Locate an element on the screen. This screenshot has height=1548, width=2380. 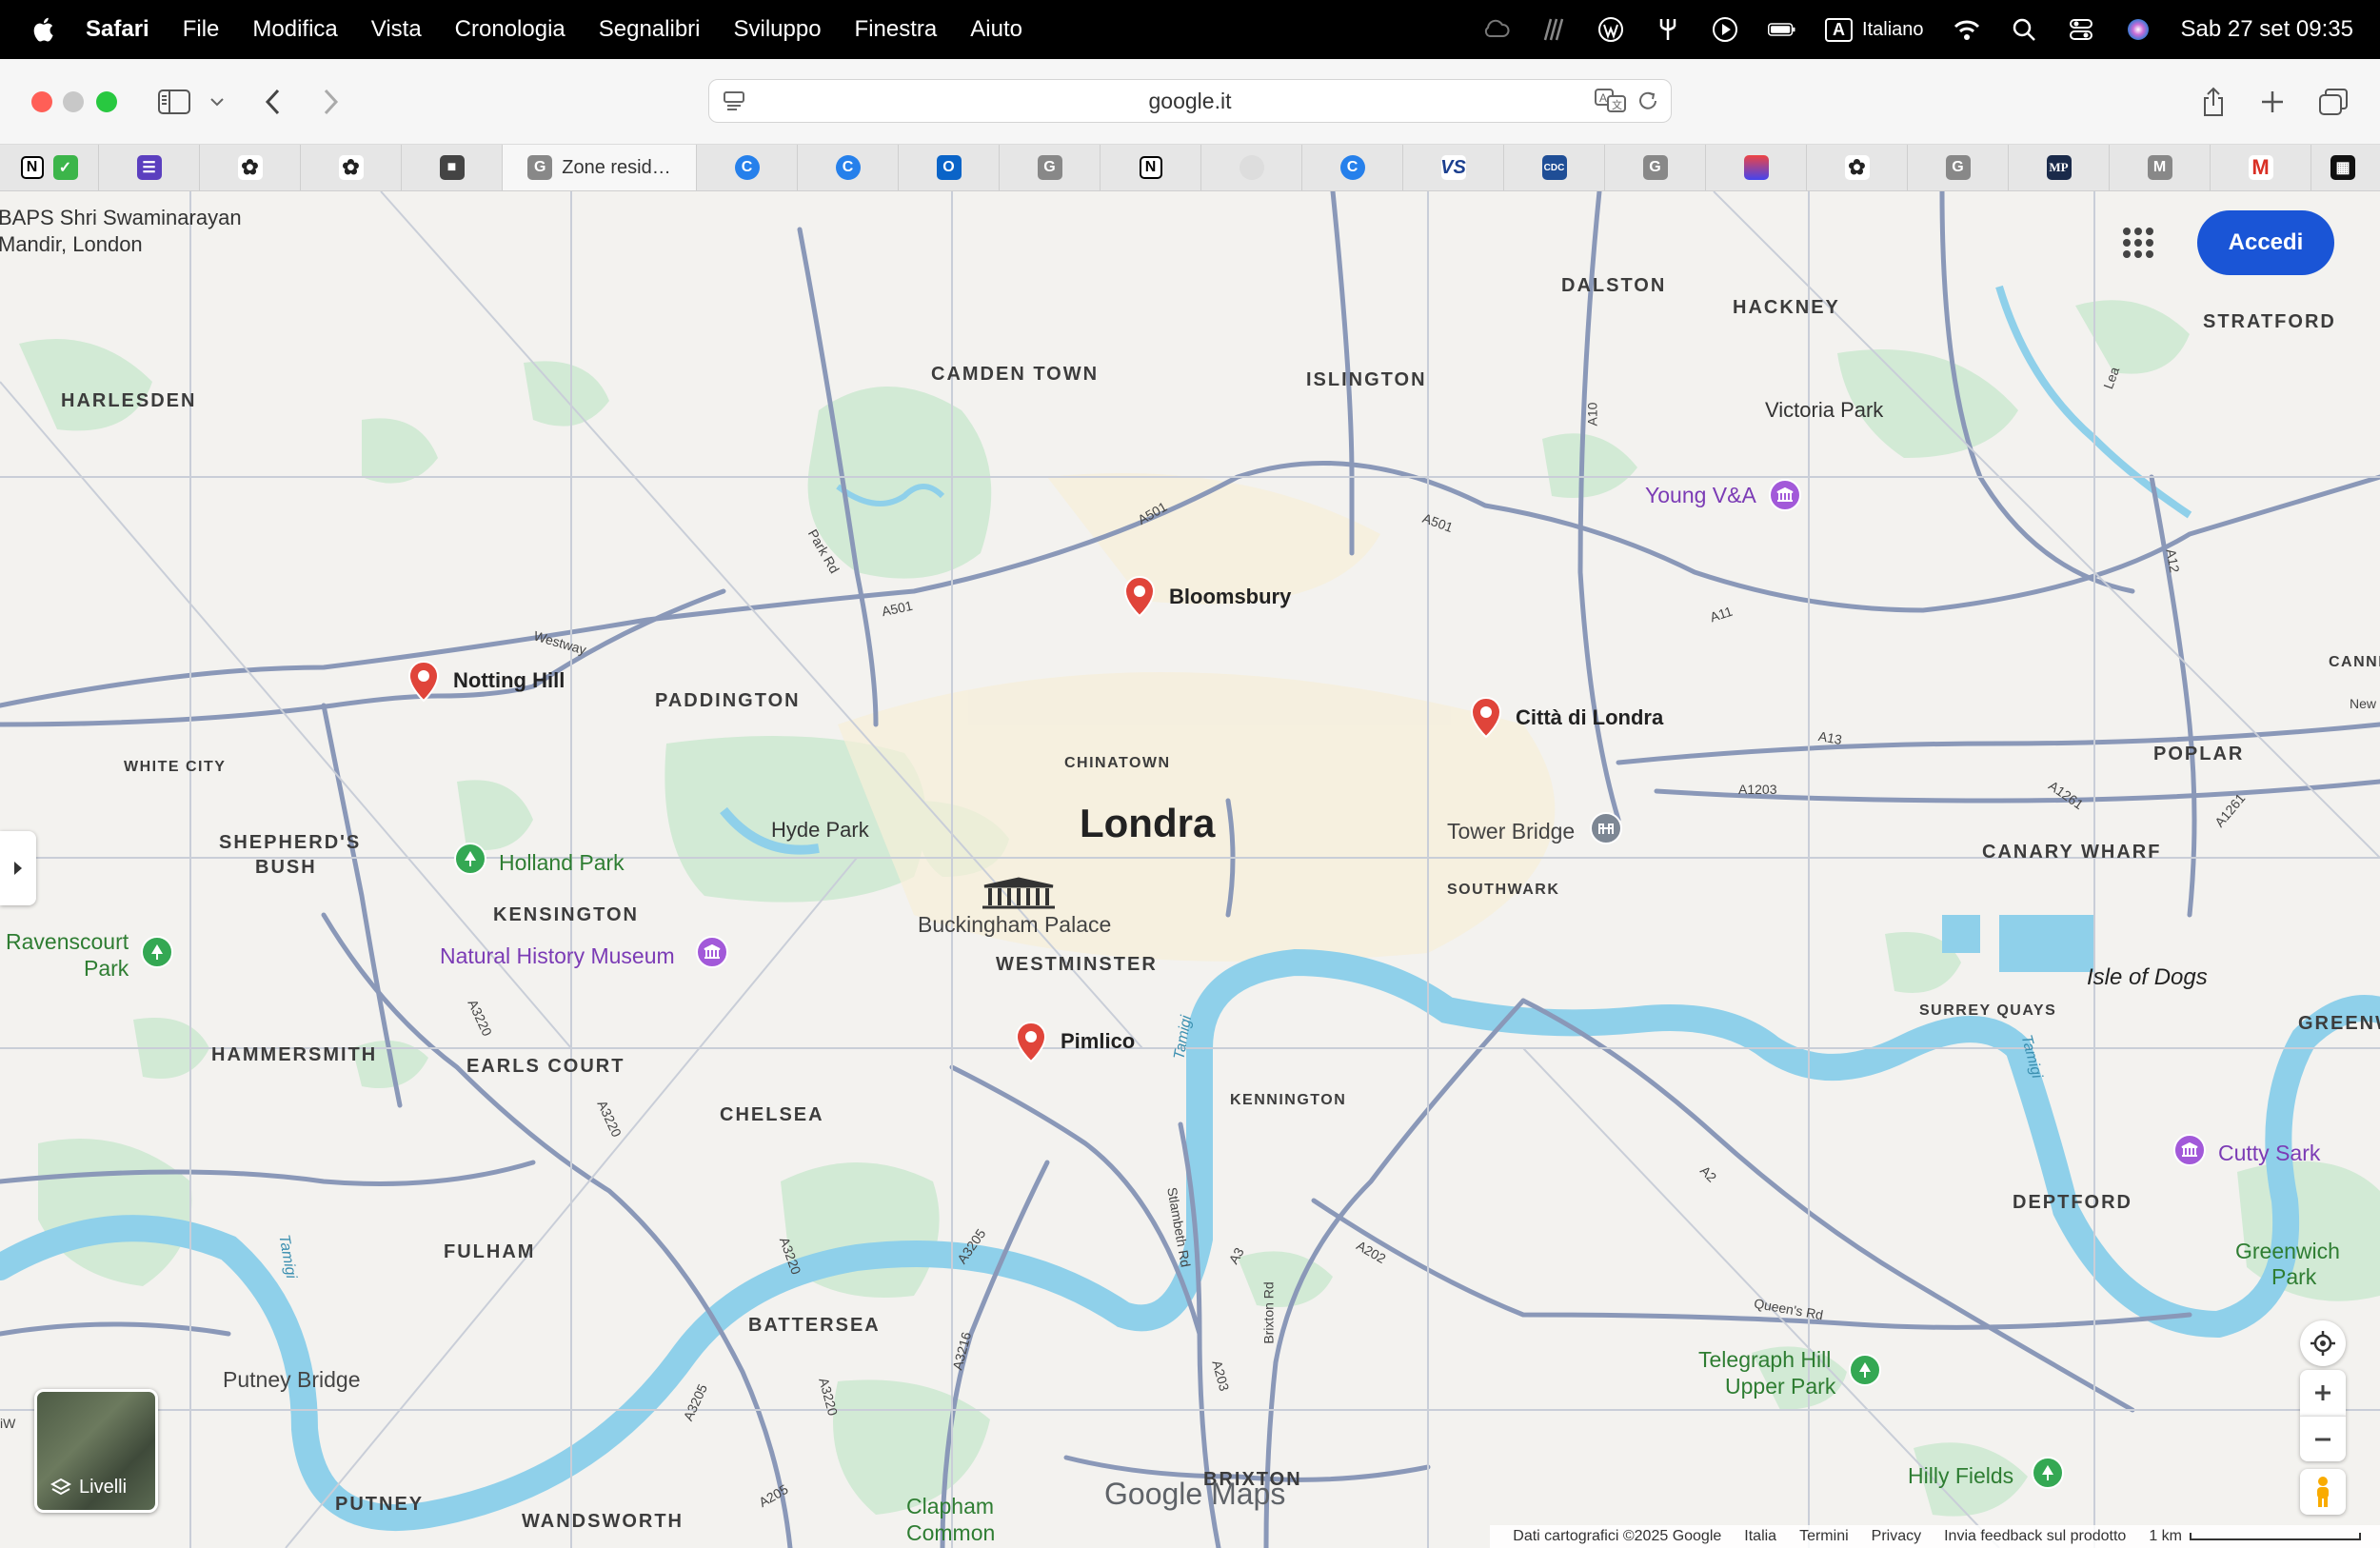
wifi-icon is located at coordinates (1967, 30).